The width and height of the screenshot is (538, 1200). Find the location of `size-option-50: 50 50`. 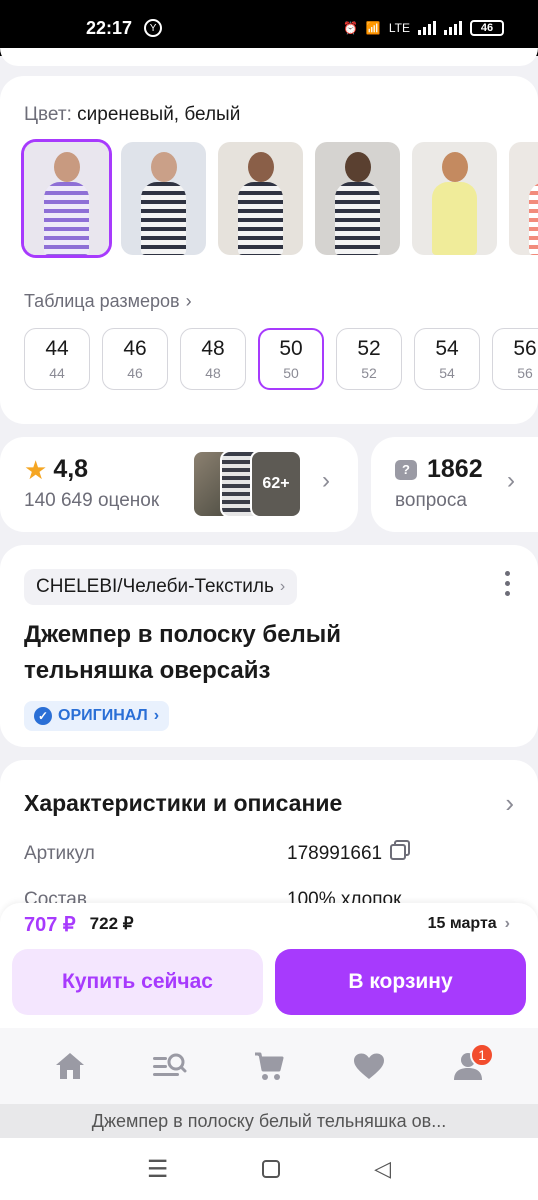

size-option-50: 50 50 is located at coordinates (291, 359).